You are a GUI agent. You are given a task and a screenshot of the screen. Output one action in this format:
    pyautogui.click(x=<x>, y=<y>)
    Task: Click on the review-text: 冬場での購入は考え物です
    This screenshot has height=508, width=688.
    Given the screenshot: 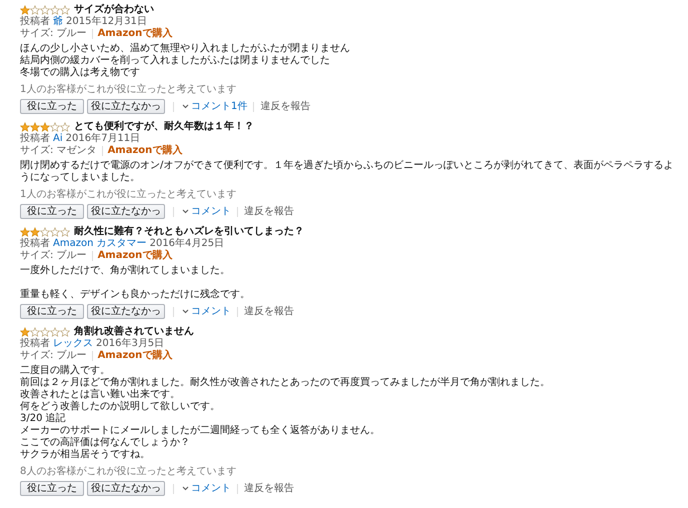 What is the action you would take?
    pyautogui.click(x=80, y=73)
    